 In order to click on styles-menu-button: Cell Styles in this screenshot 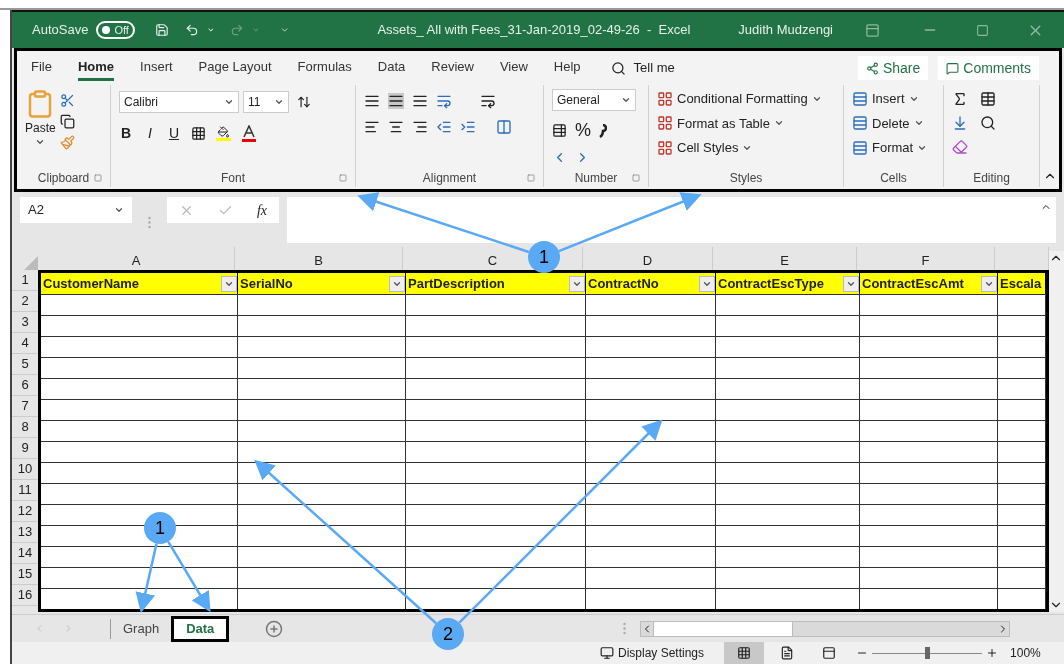, I will do `click(739, 148)`.